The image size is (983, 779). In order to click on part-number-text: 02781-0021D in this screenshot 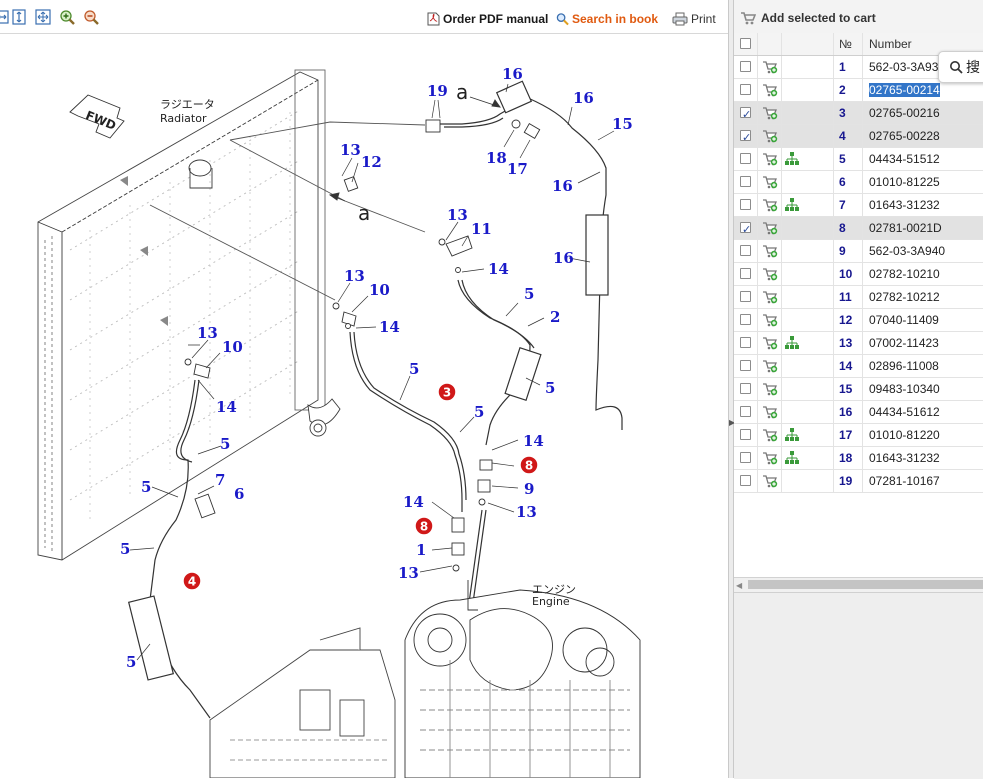, I will do `click(905, 228)`.